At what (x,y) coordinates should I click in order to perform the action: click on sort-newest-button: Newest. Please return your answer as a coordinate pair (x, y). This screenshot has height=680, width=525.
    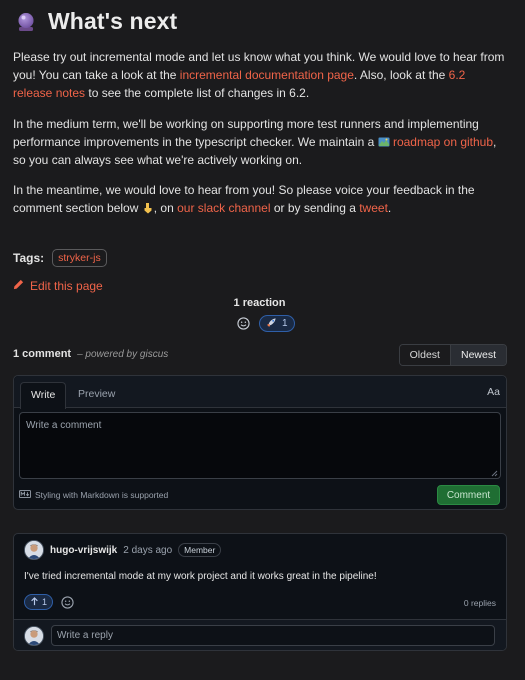
    Looking at the image, I should click on (477, 355).